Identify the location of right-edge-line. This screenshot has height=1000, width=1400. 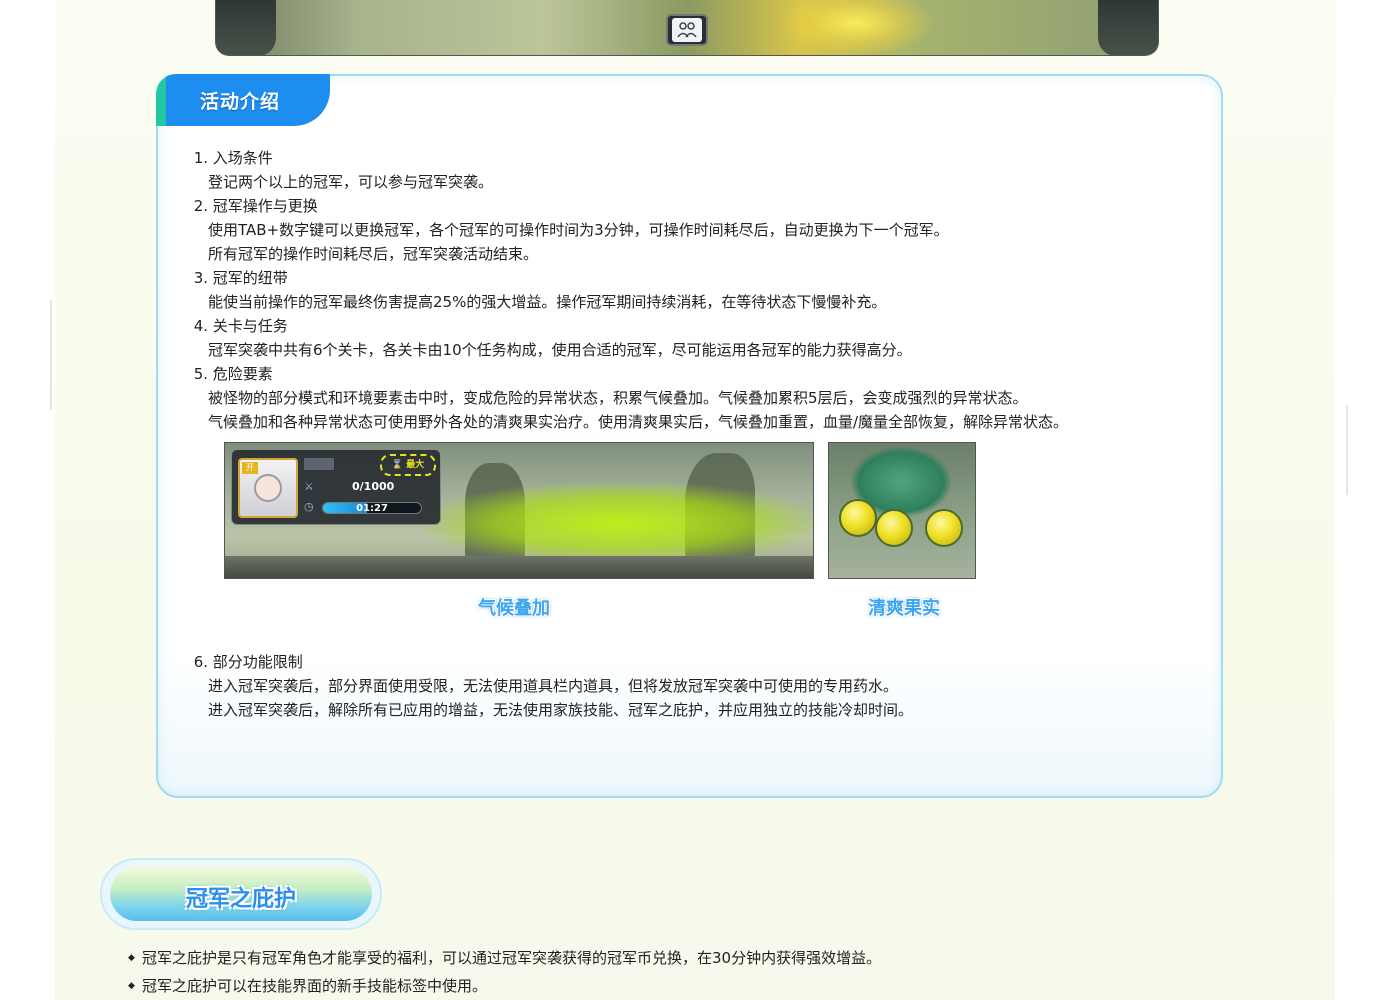
(1347, 450).